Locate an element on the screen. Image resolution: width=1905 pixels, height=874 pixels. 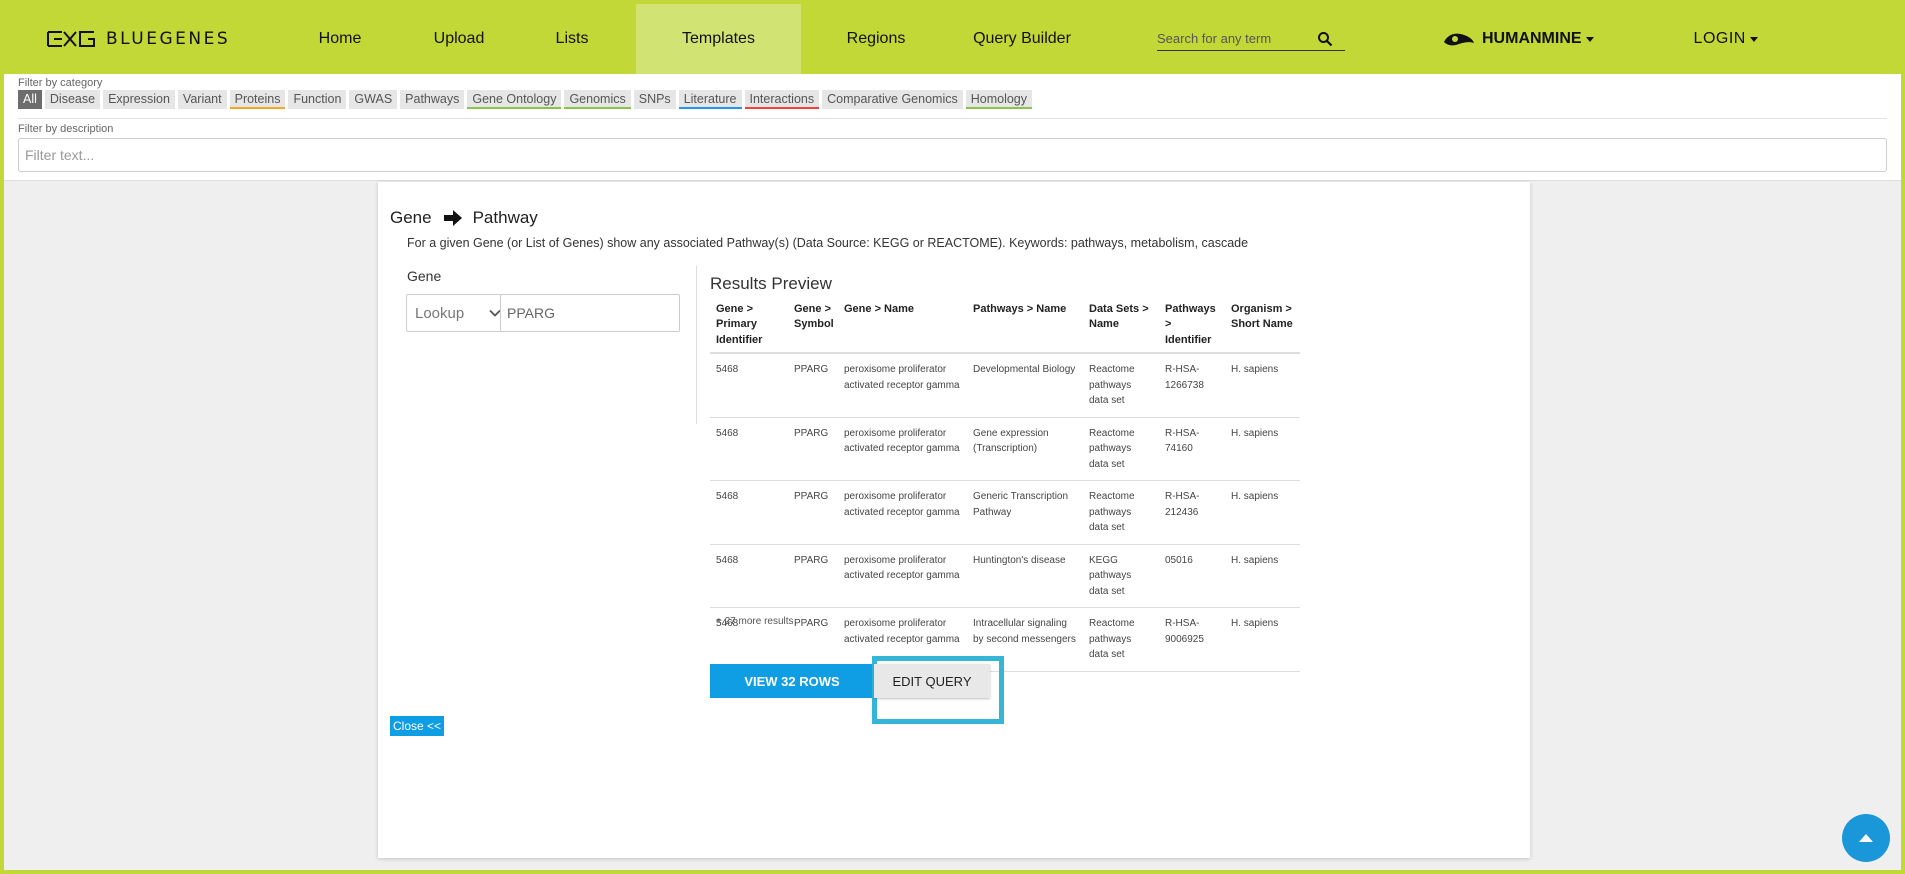
template-from: Gene is located at coordinates (411, 217).